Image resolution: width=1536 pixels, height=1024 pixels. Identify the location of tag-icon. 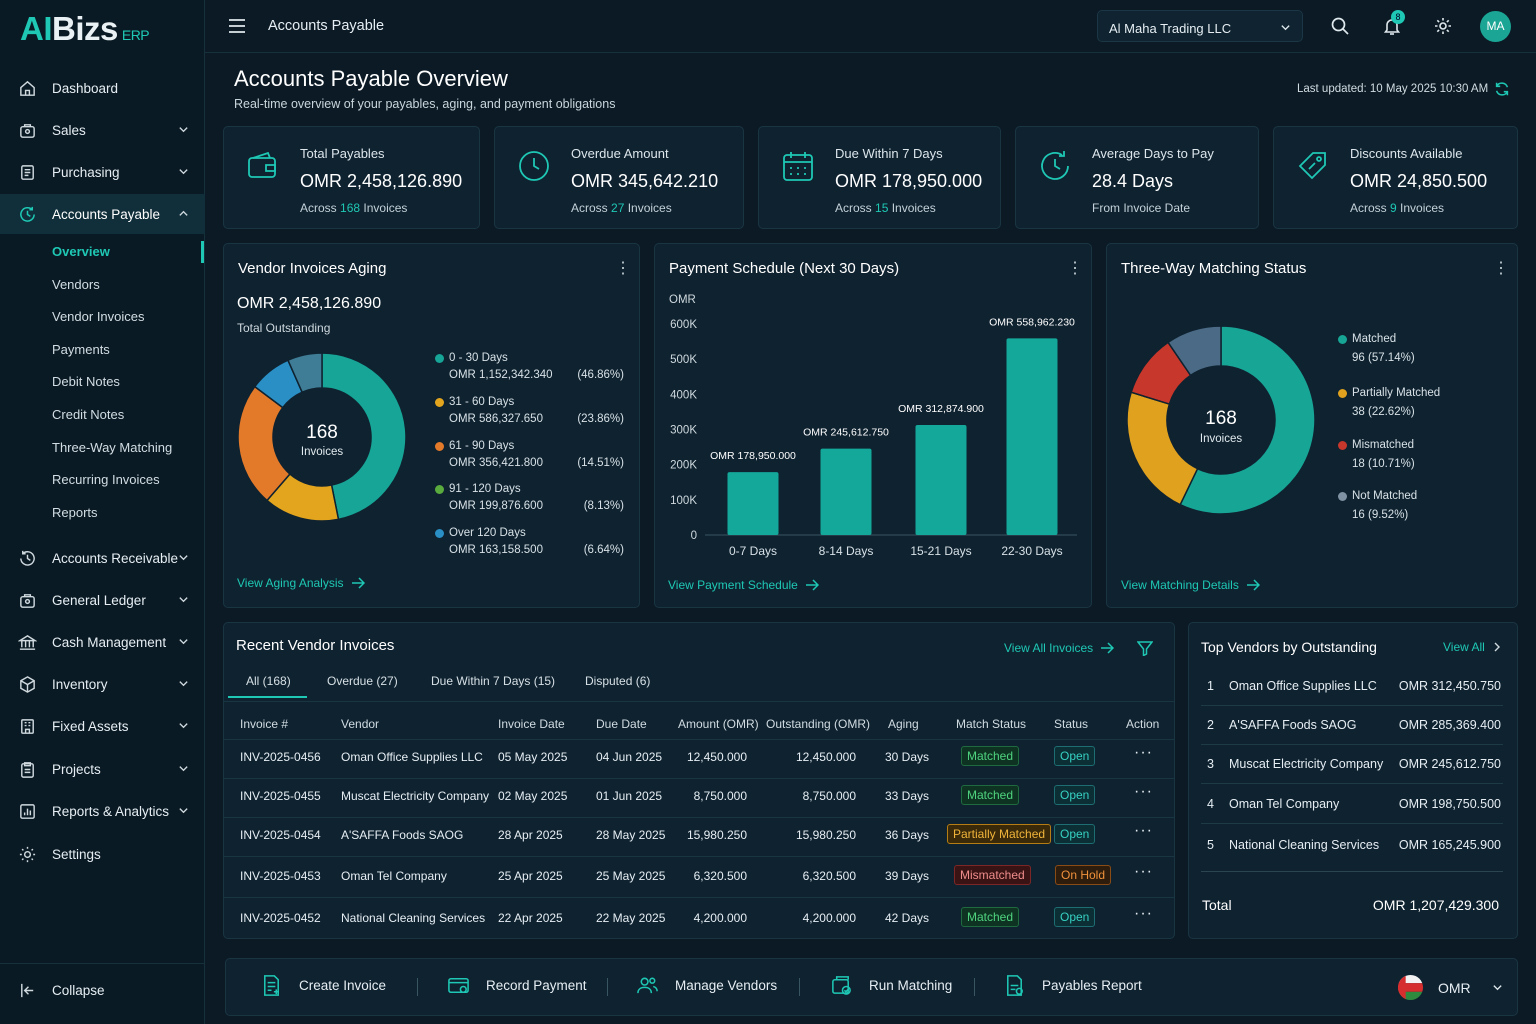
(1312, 166).